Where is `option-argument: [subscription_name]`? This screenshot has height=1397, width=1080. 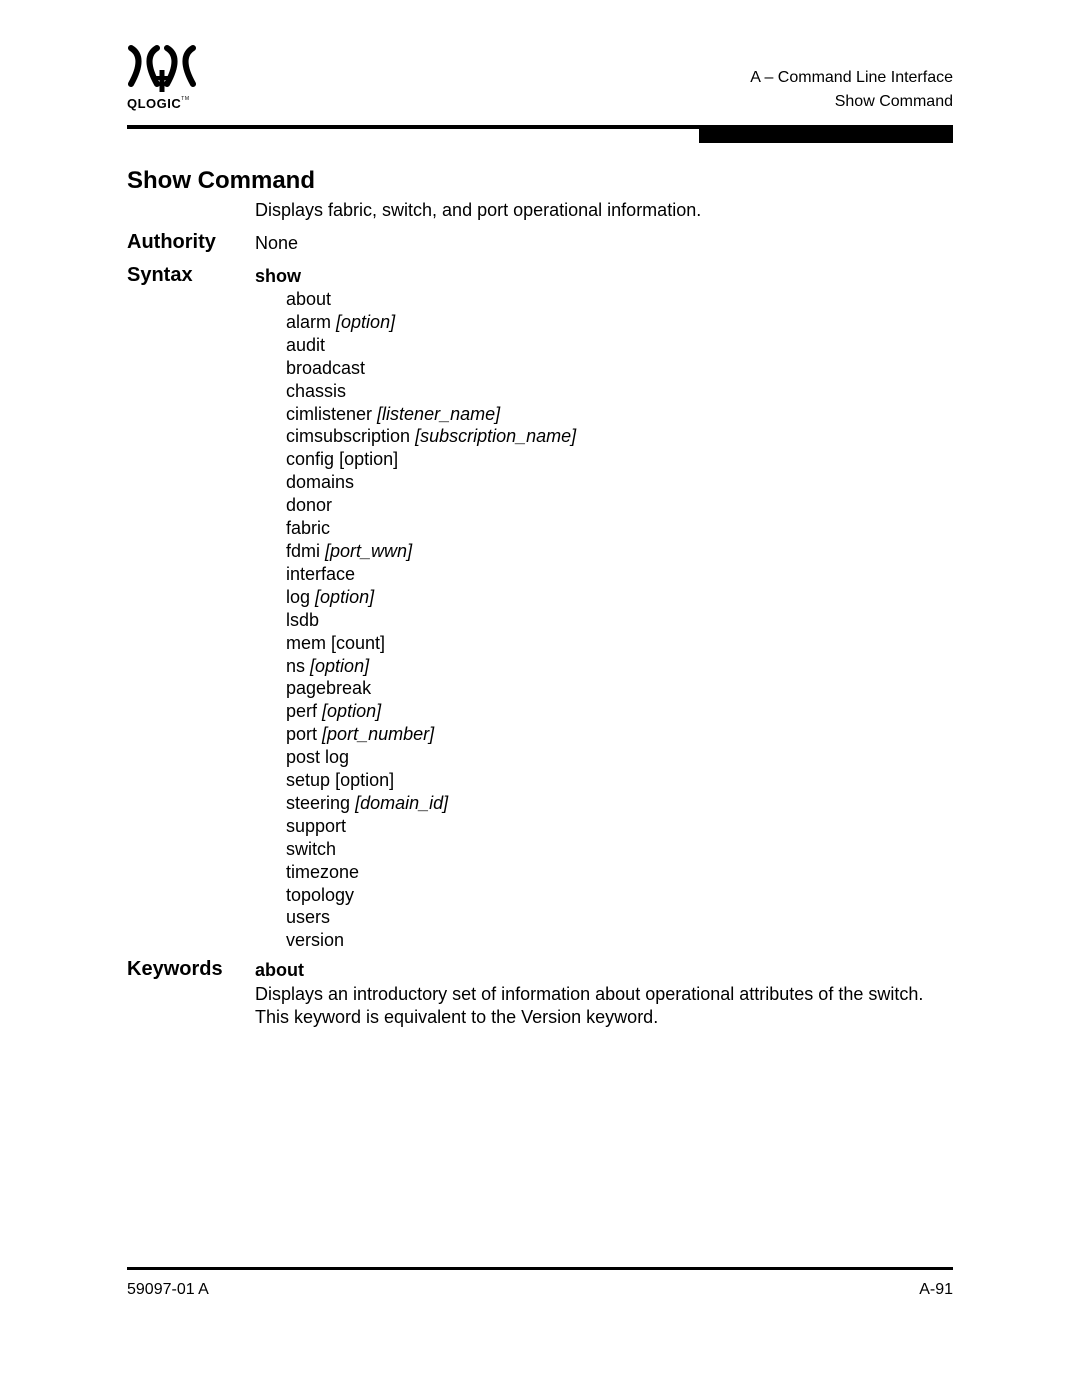 option-argument: [subscription_name] is located at coordinates (496, 436).